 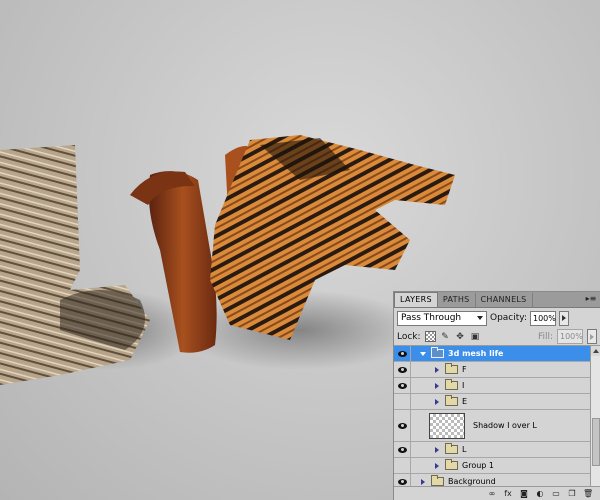 I want to click on opacity-slider-button, so click(x=564, y=318).